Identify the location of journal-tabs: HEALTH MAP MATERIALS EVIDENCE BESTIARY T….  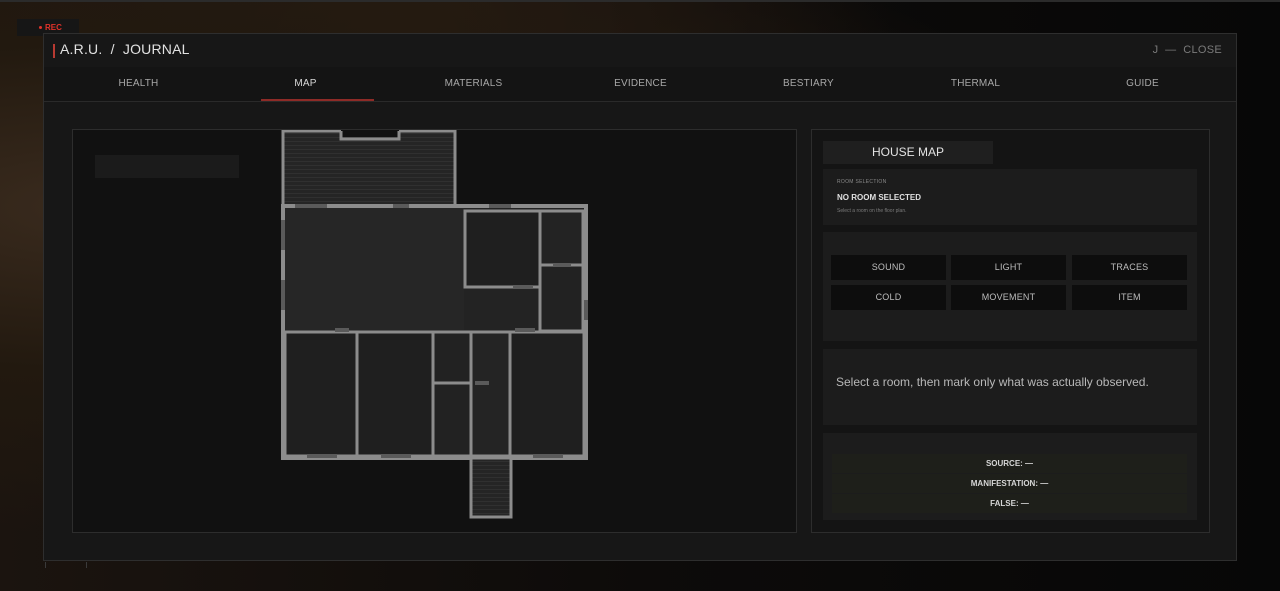
(640, 84).